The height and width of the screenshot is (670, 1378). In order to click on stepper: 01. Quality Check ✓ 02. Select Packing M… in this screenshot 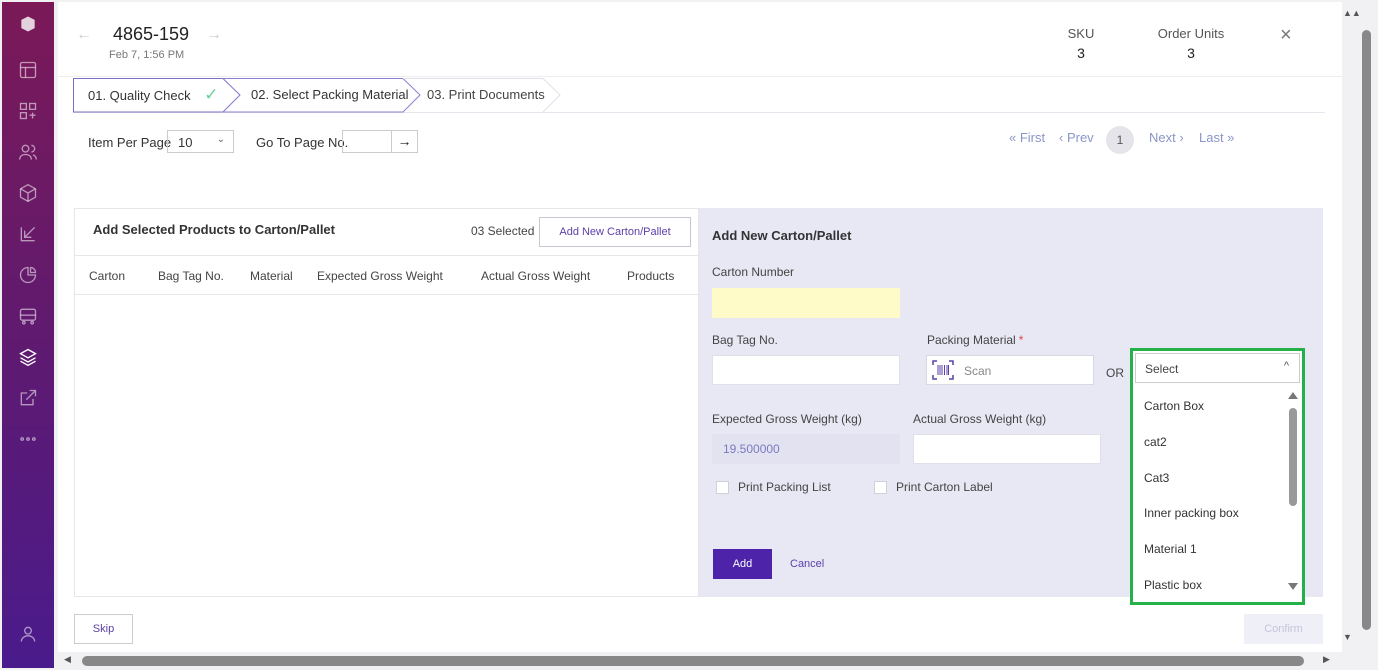, I will do `click(699, 95)`.